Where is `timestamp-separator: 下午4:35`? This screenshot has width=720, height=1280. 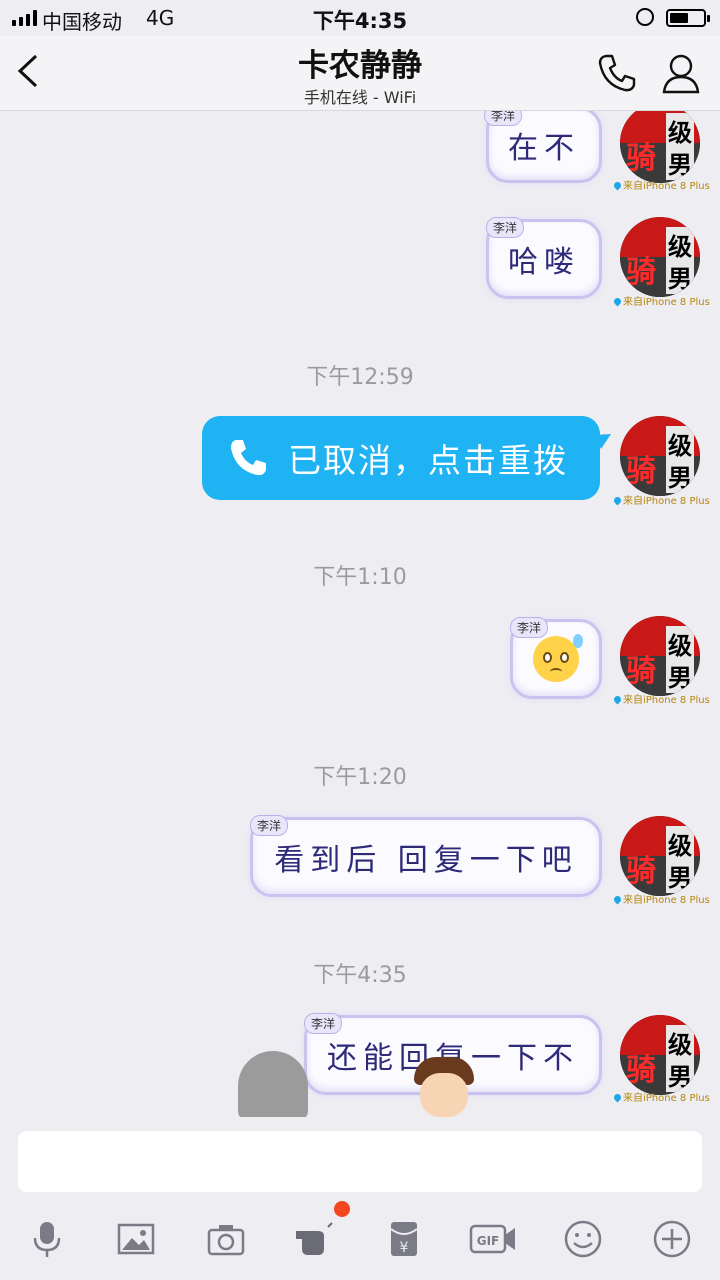
timestamp-separator: 下午4:35 is located at coordinates (360, 975).